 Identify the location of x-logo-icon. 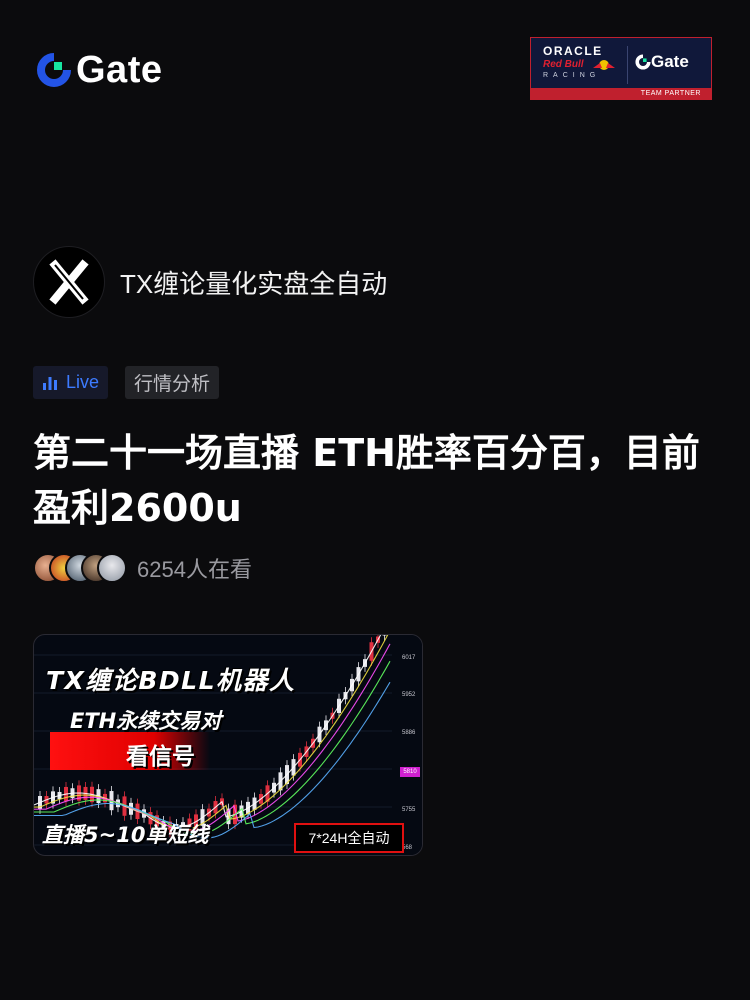
(69, 282).